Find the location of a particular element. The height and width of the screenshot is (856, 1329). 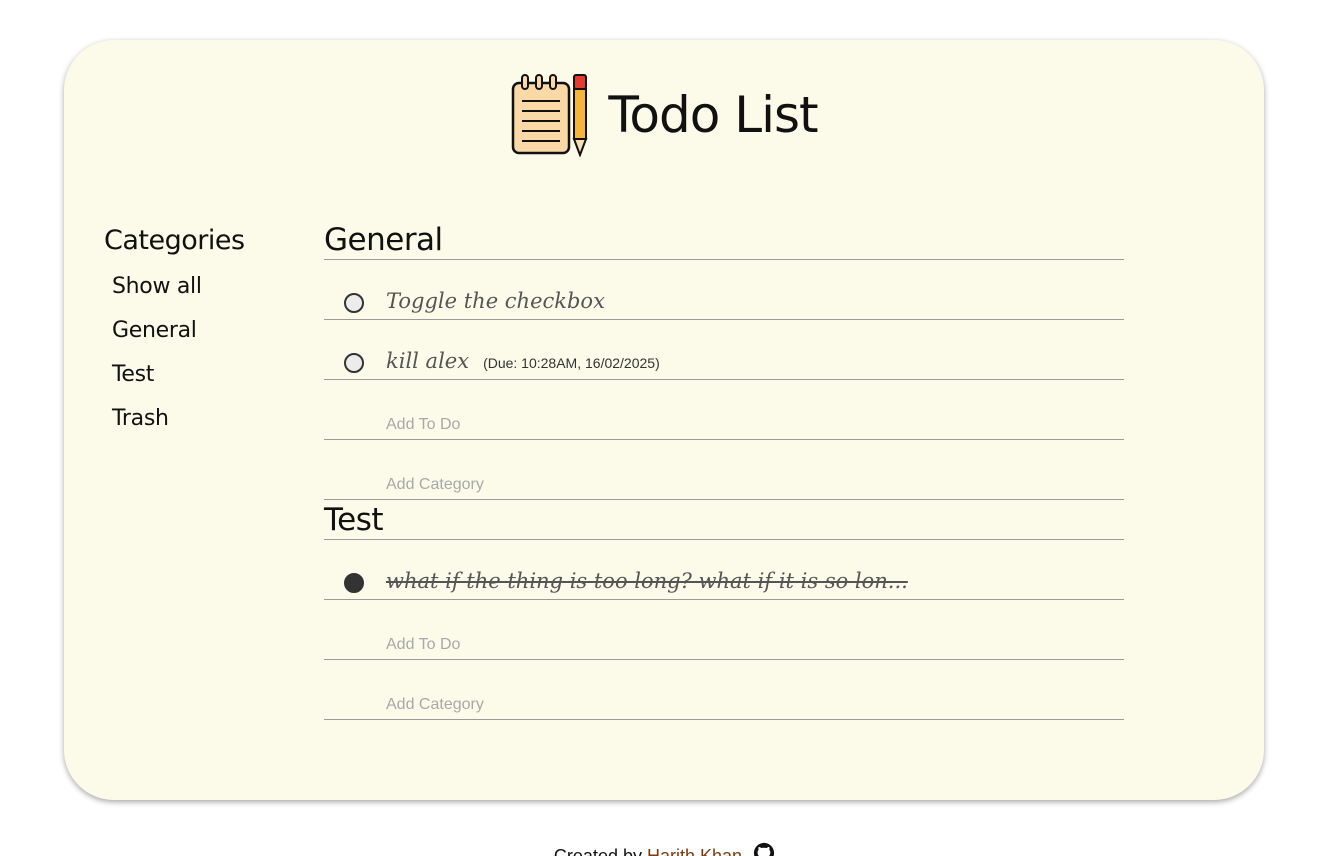

todo-text: Toggle the checkbox is located at coordinates (495, 301).